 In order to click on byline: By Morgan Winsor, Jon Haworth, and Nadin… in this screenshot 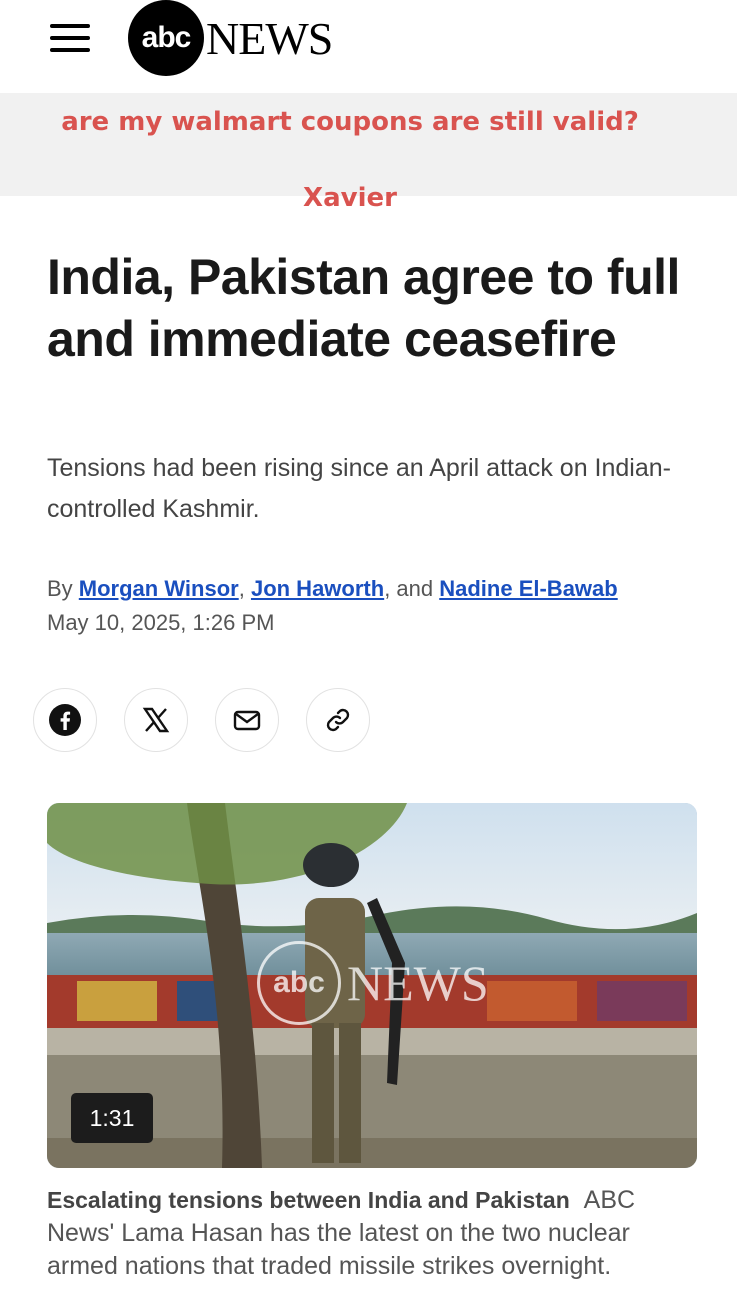, I will do `click(332, 589)`.